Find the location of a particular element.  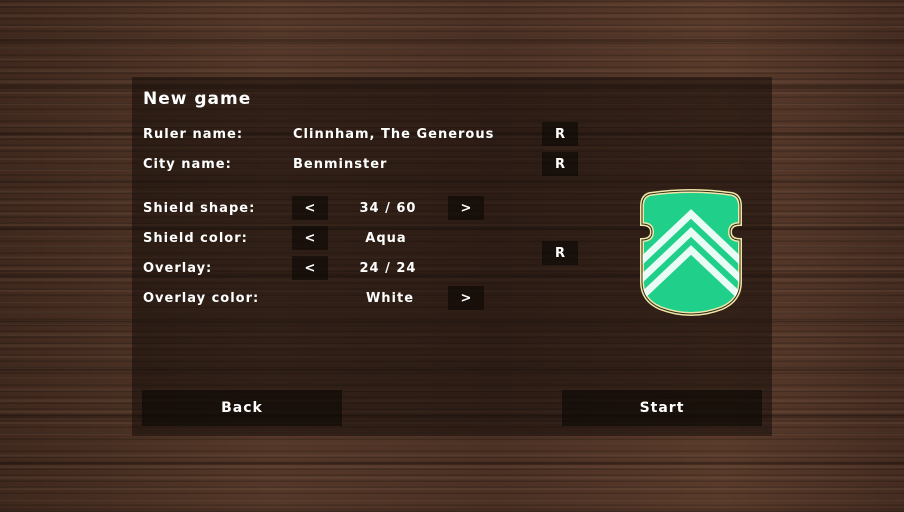

start-button: Start is located at coordinates (662, 408).